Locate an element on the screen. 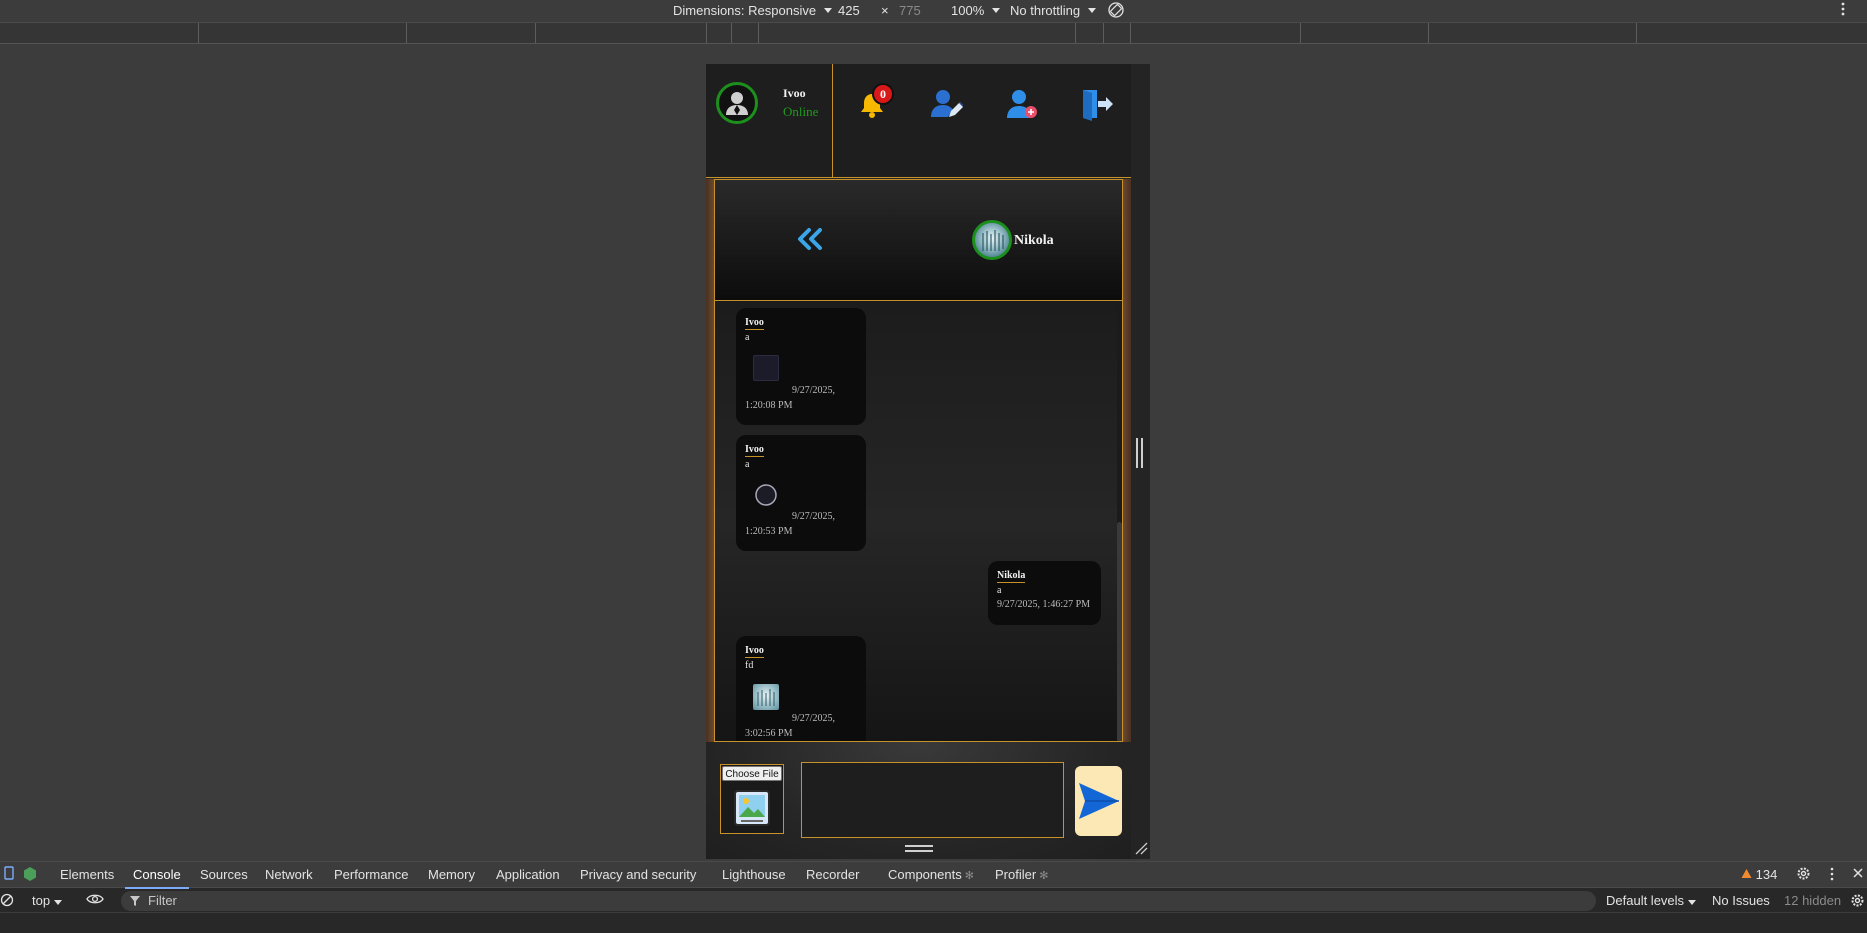 Image resolution: width=1867 pixels, height=933 pixels. hidden-count: 12 hidden is located at coordinates (1813, 900).